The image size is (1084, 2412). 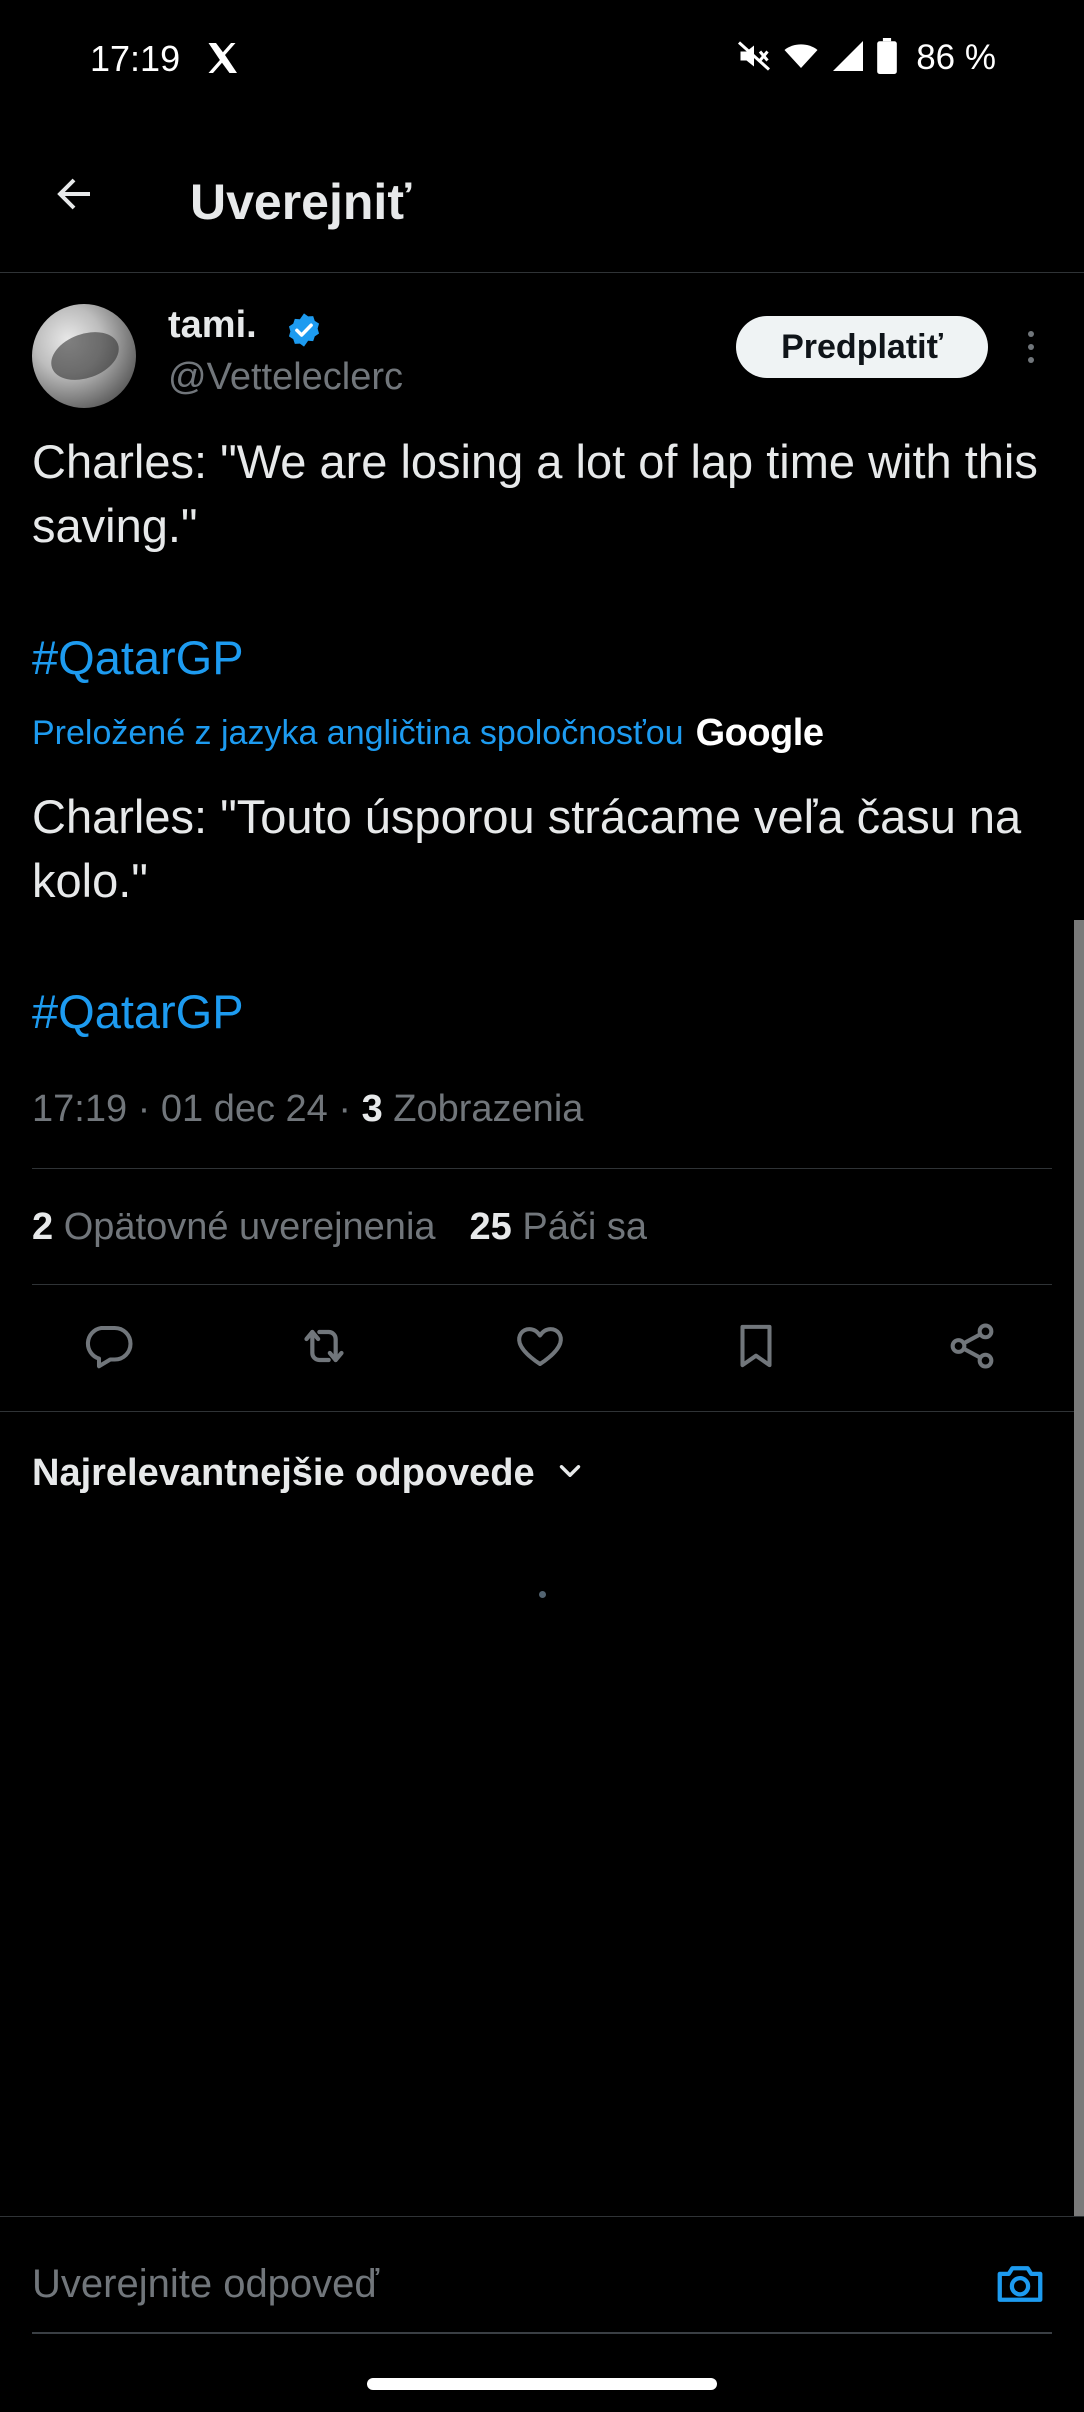 I want to click on post-meta: 17:19 · 01 dec 24 · 3 Zobrazenia, so click(x=307, y=1109).